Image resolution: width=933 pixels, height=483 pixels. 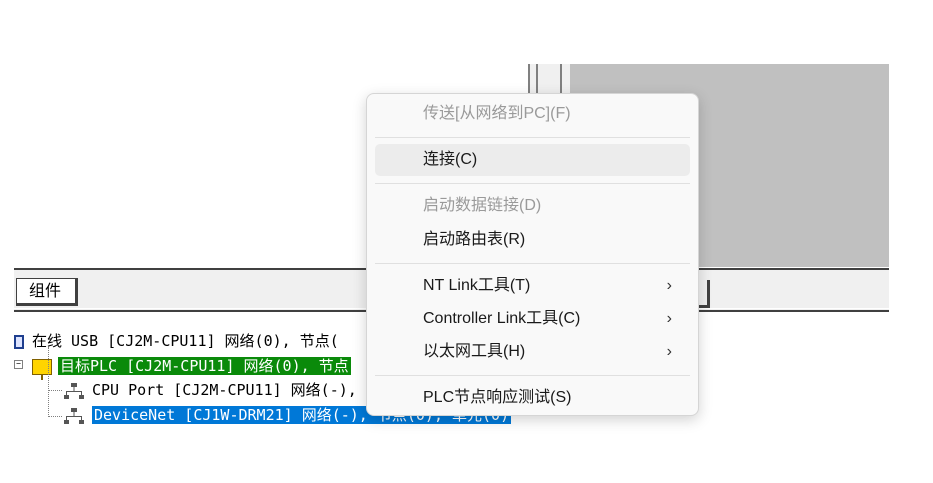 What do you see at coordinates (532, 114) in the screenshot?
I see `menu-item-transfer-from-network: 传送[从网络到PC](F)` at bounding box center [532, 114].